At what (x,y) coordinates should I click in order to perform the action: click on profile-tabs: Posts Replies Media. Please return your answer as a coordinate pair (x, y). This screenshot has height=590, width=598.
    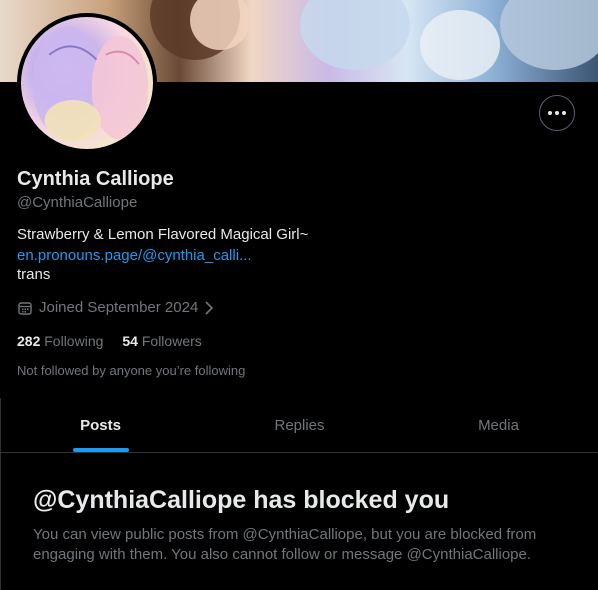
    Looking at the image, I should click on (299, 425).